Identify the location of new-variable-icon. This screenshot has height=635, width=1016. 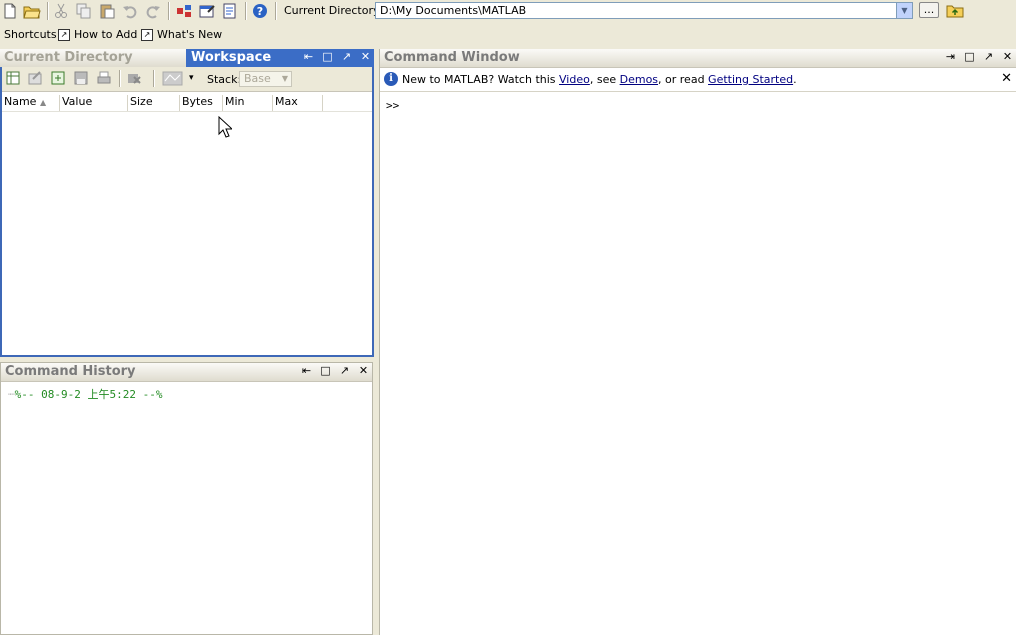
(13, 78).